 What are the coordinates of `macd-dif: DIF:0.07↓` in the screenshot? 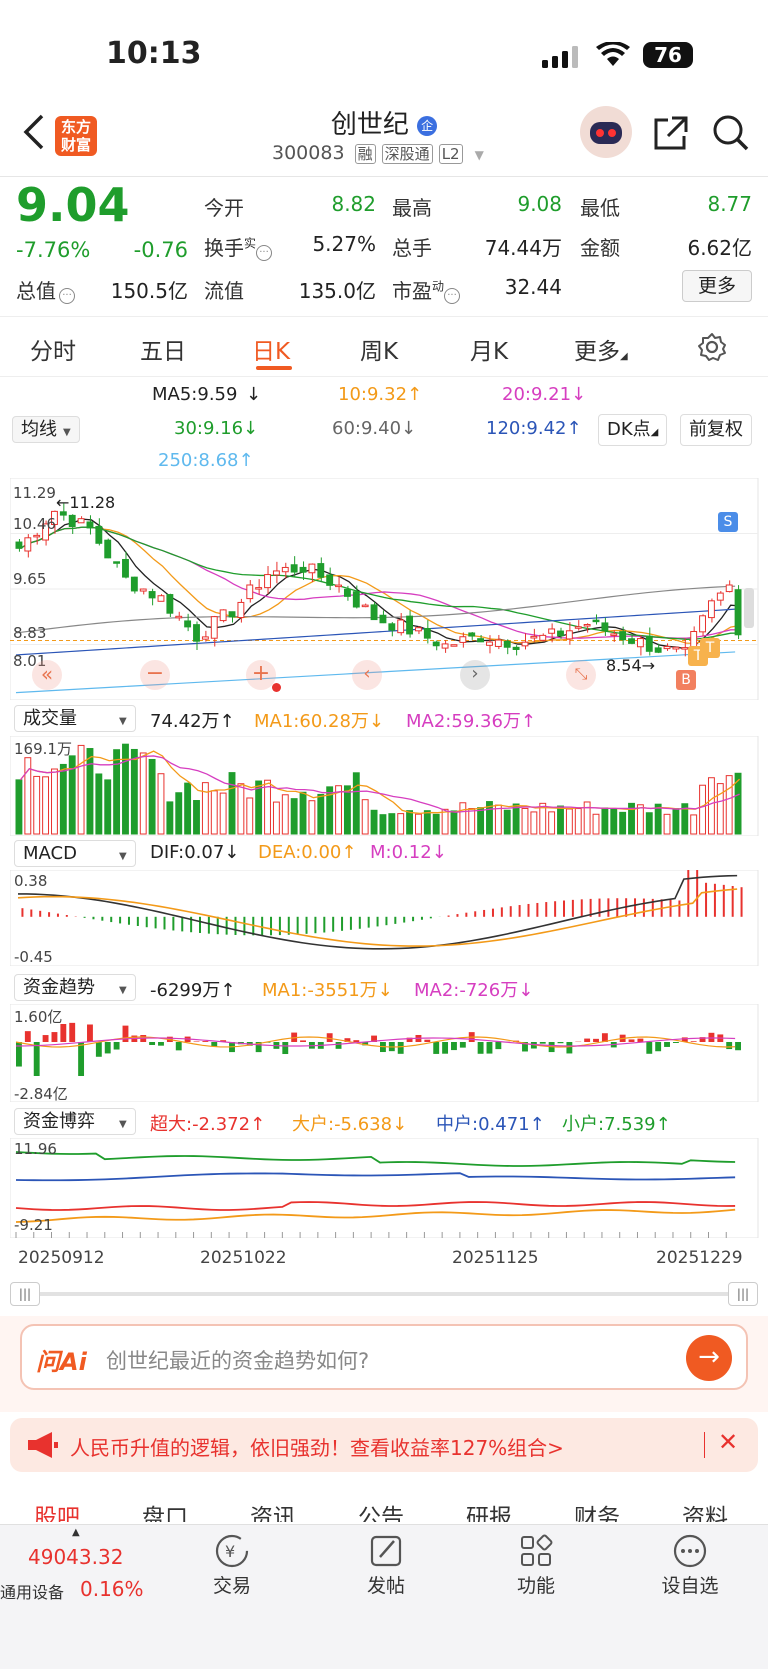 It's located at (195, 852).